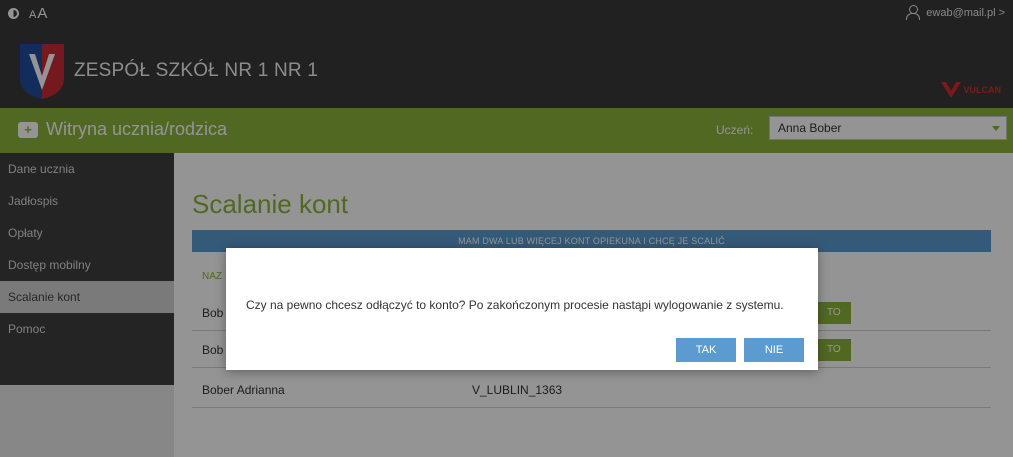 The width and height of the screenshot is (1013, 457). I want to click on confirm-yes-button: TAK, so click(706, 350).